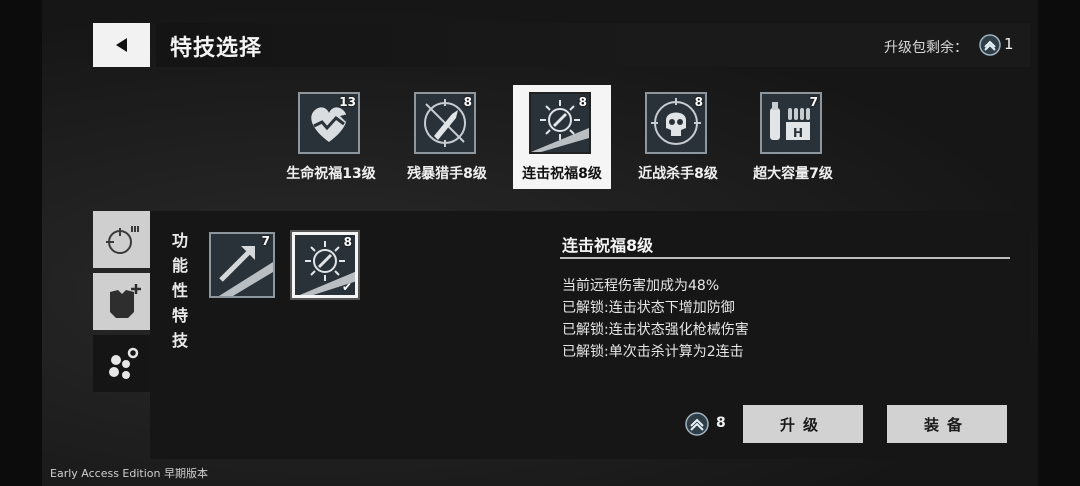 The image size is (1080, 486). I want to click on back-arrow-icon, so click(121, 45).